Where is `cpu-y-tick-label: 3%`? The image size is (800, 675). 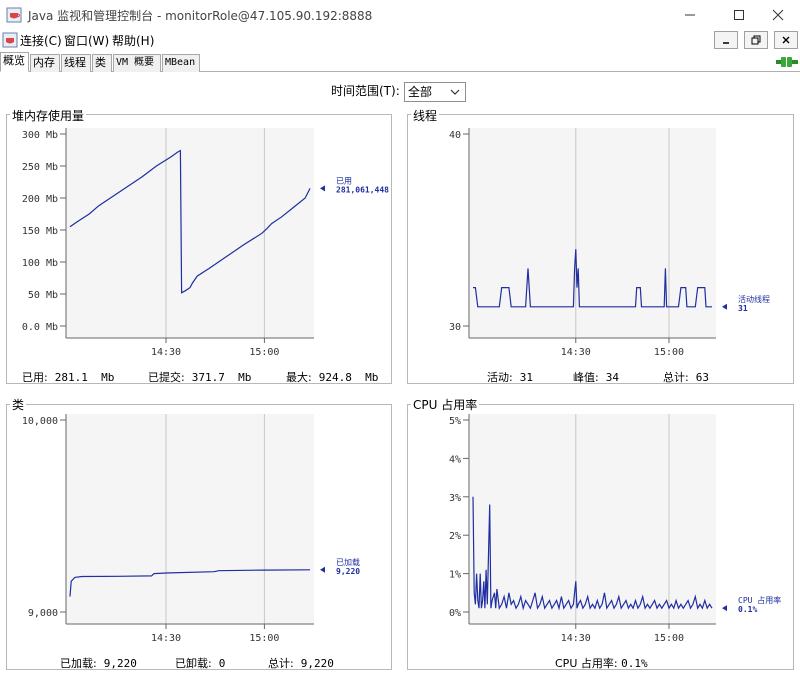 cpu-y-tick-label: 3% is located at coordinates (455, 498).